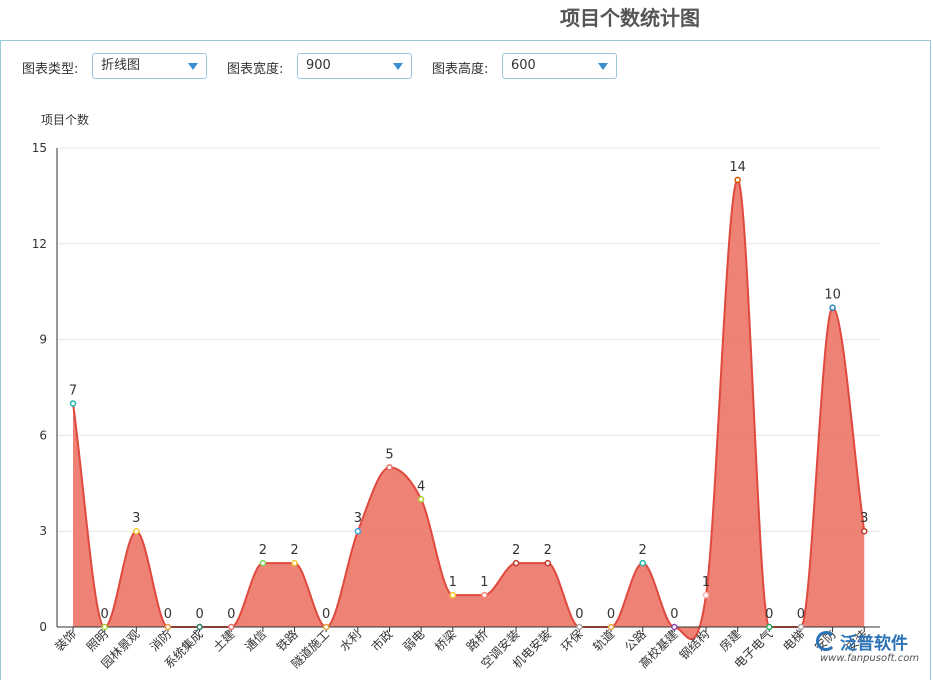 This screenshot has height=680, width=933. Describe the element at coordinates (445, 641) in the screenshot. I see `x-tick-label: 桥梁` at that location.